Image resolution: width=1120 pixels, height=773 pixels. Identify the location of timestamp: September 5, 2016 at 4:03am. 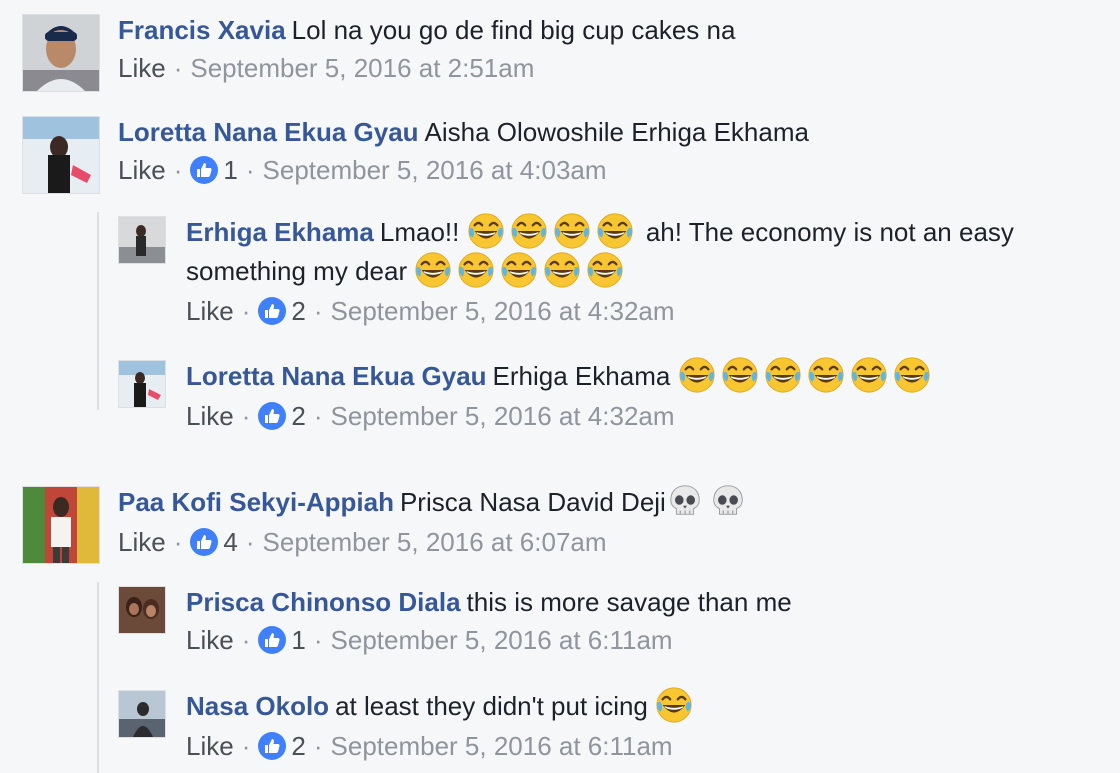
(435, 170).